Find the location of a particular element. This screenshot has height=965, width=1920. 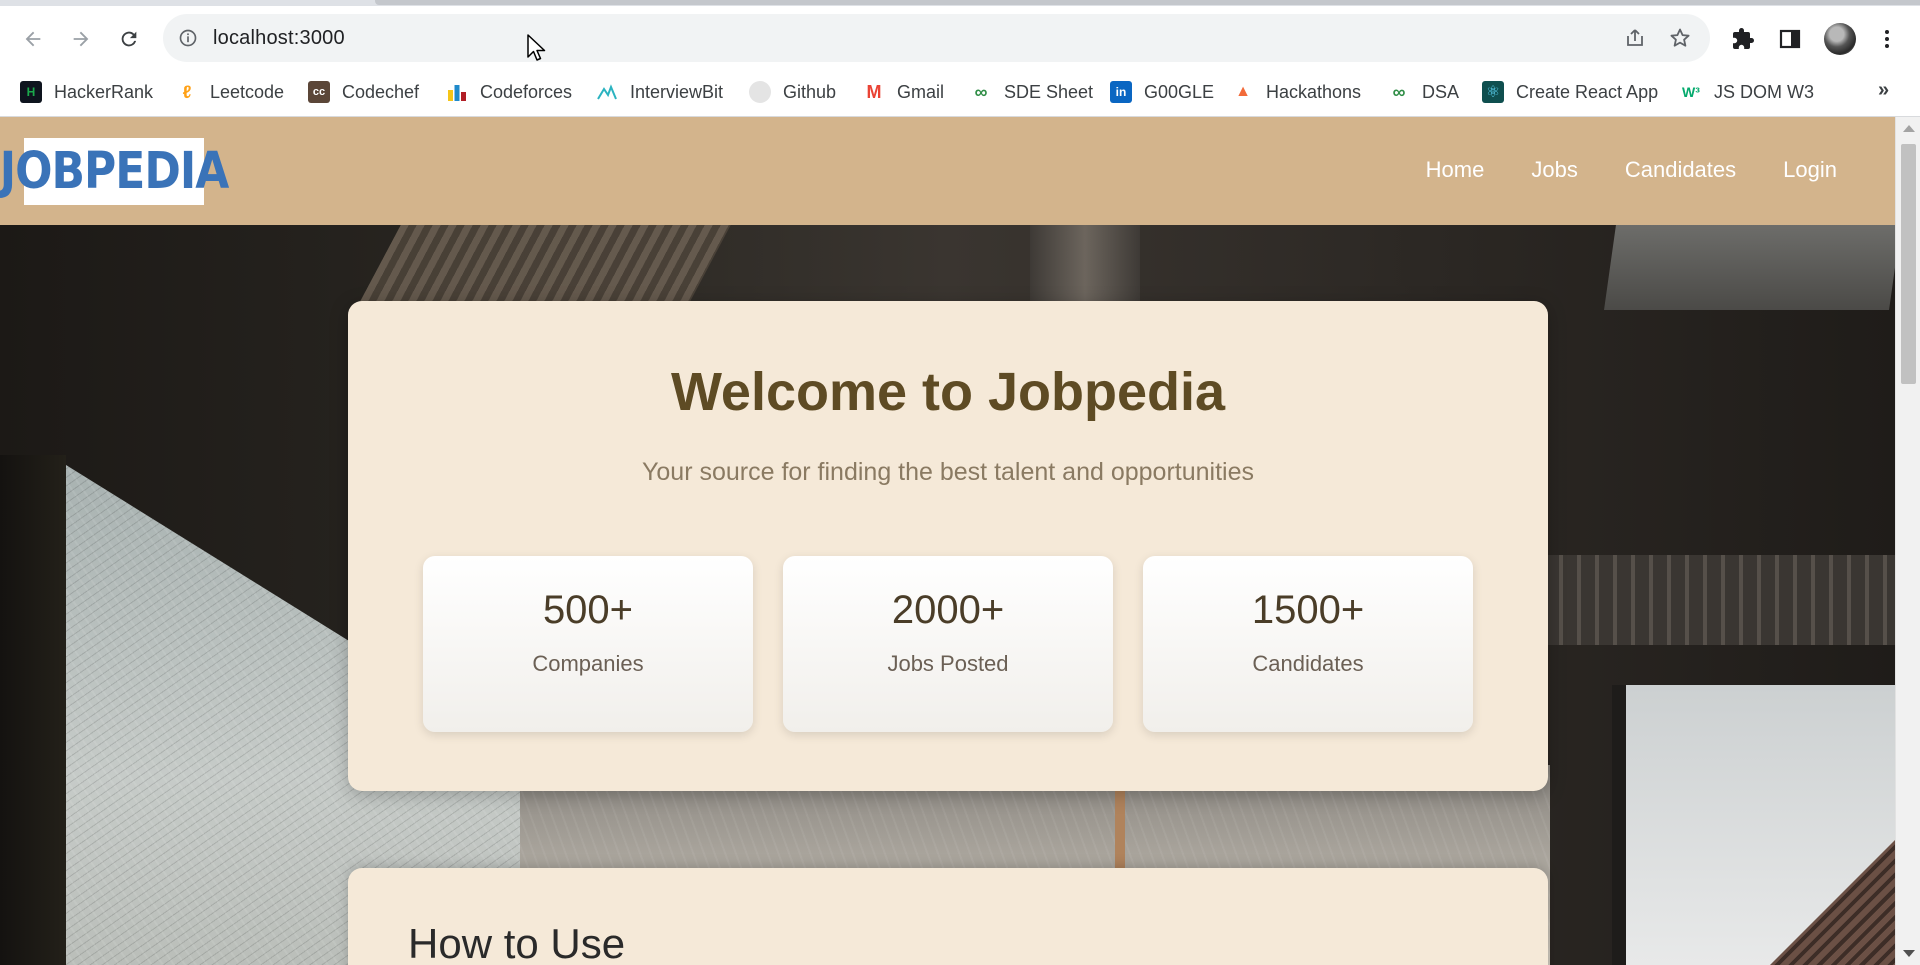

bookmark-sde-sheet: ∞ SDE Sheet is located at coordinates (1031, 92).